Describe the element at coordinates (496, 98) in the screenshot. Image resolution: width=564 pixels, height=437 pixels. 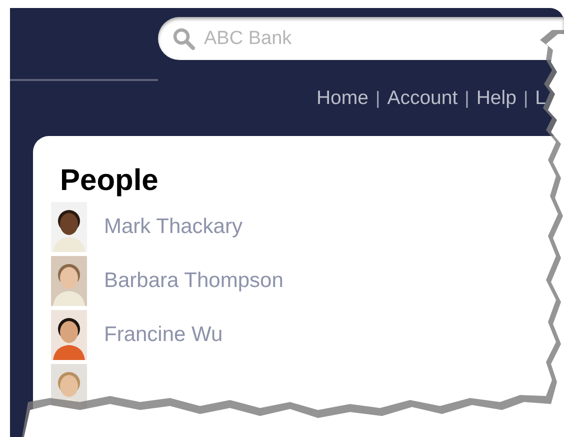
I see `nav-link: Help` at that location.